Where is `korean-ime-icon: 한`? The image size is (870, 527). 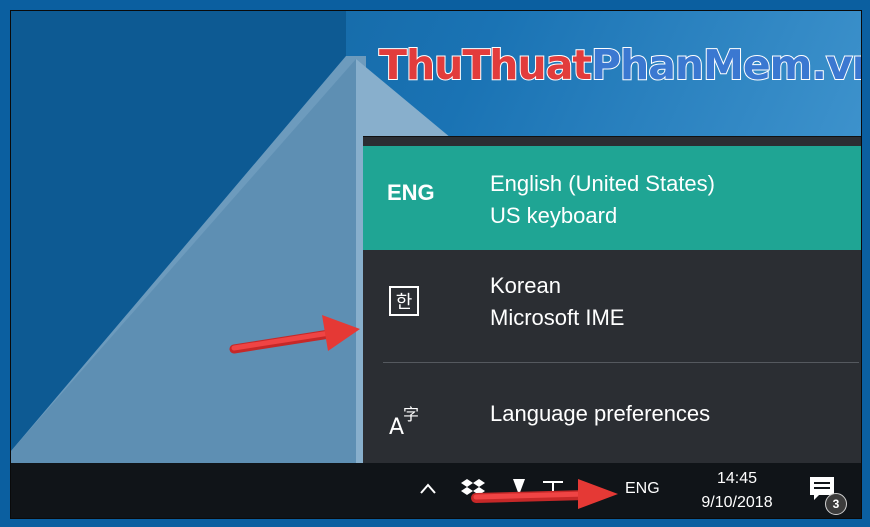 korean-ime-icon: 한 is located at coordinates (404, 301).